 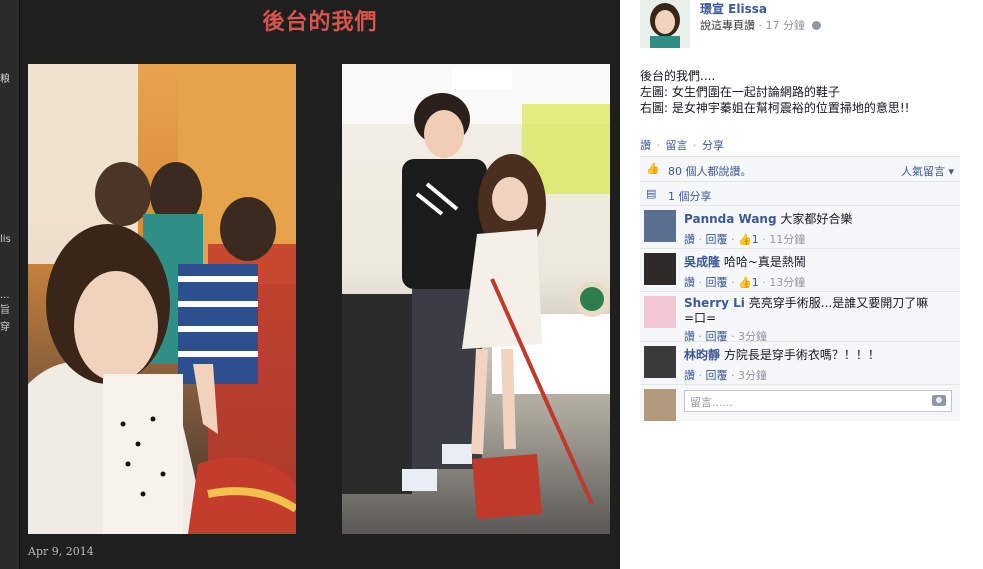 I want to click on photo-title: 後台的我們, so click(x=320, y=22).